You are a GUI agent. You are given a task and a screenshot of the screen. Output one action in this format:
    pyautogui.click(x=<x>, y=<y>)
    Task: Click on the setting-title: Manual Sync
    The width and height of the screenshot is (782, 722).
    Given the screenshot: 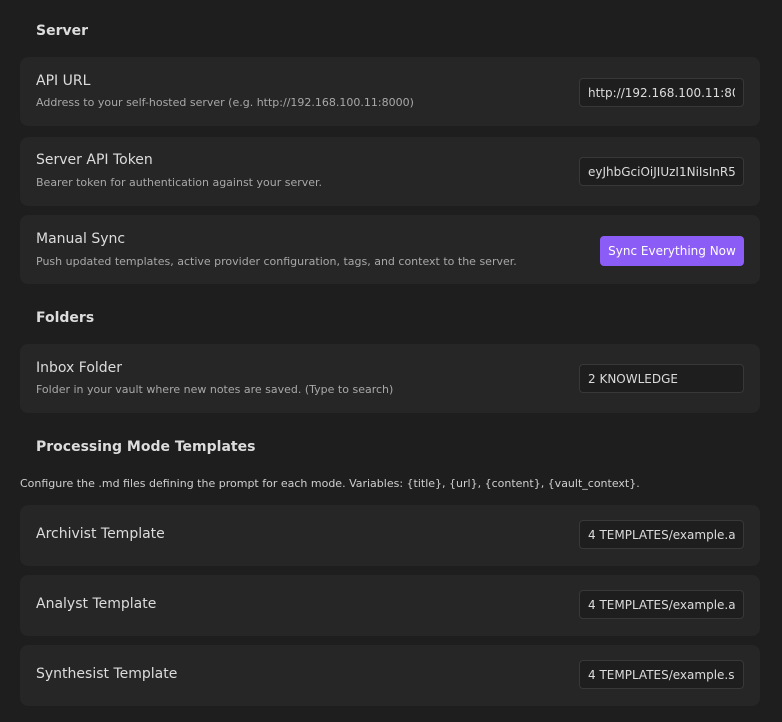 What is the action you would take?
    pyautogui.click(x=81, y=239)
    